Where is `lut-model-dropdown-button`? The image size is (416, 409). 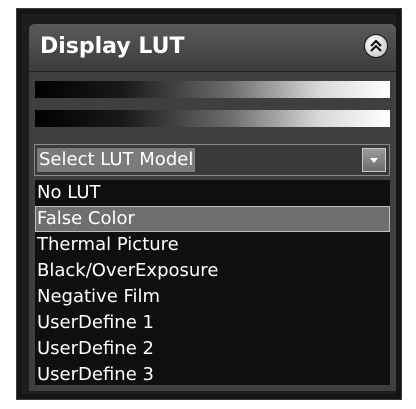
lut-model-dropdown-button is located at coordinates (374, 160).